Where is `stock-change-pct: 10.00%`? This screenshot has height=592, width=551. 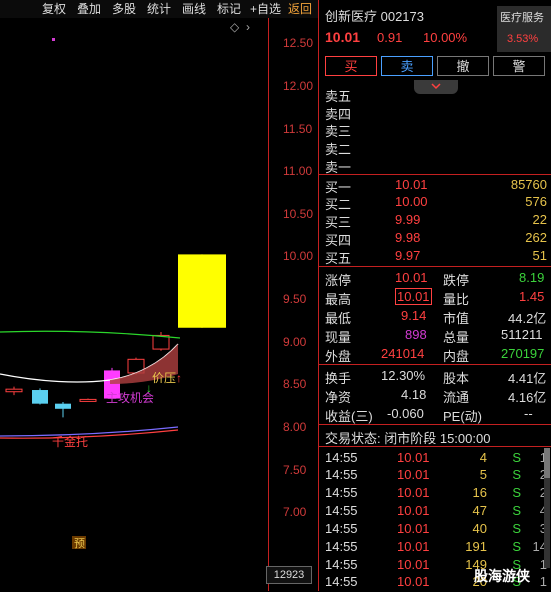
stock-change-pct: 10.00% is located at coordinates (445, 37).